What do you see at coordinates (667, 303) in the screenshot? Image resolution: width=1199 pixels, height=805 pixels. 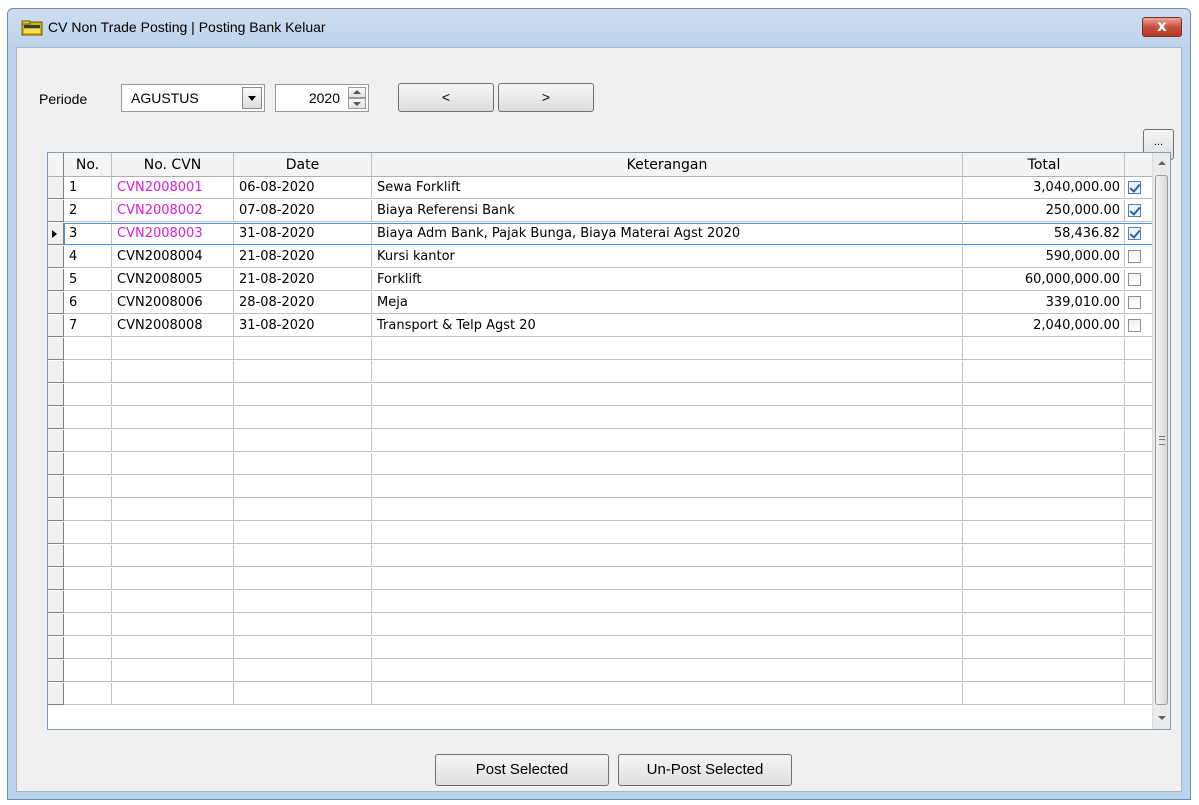 I see `cell-keterangan: Meja` at bounding box center [667, 303].